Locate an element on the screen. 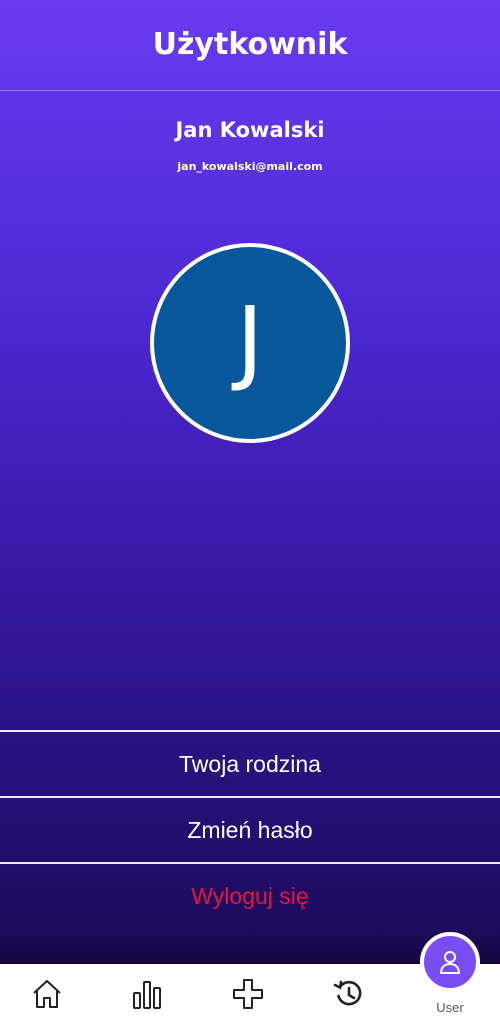 This screenshot has width=500, height=1024. avatar-initial: J is located at coordinates (250, 340).